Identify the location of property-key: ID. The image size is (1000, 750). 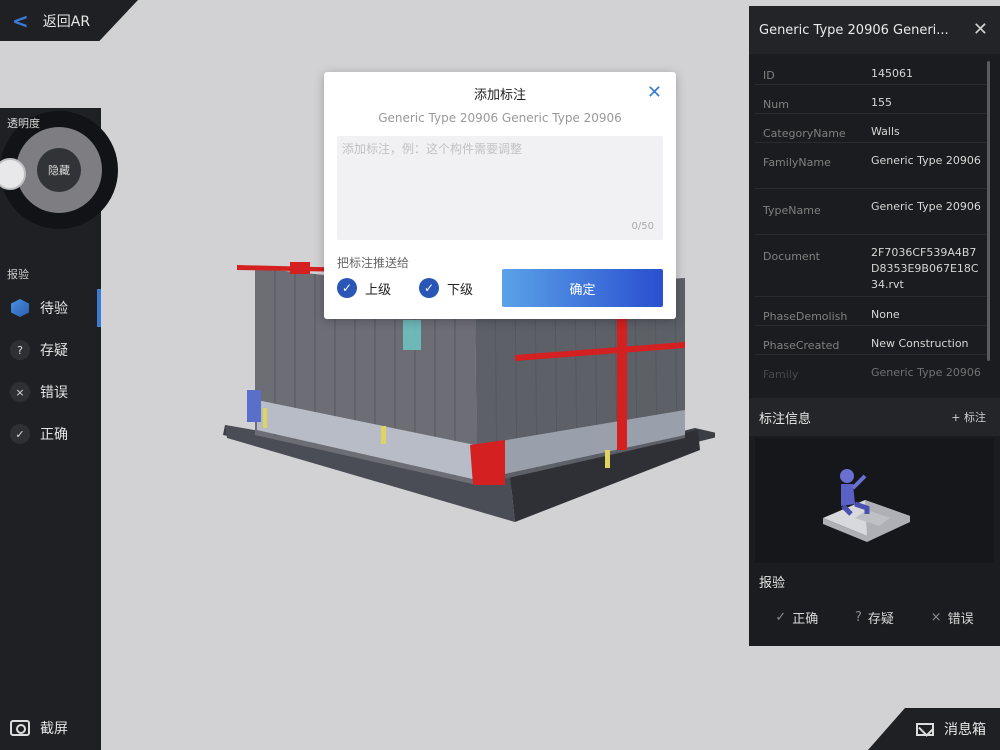
(769, 75).